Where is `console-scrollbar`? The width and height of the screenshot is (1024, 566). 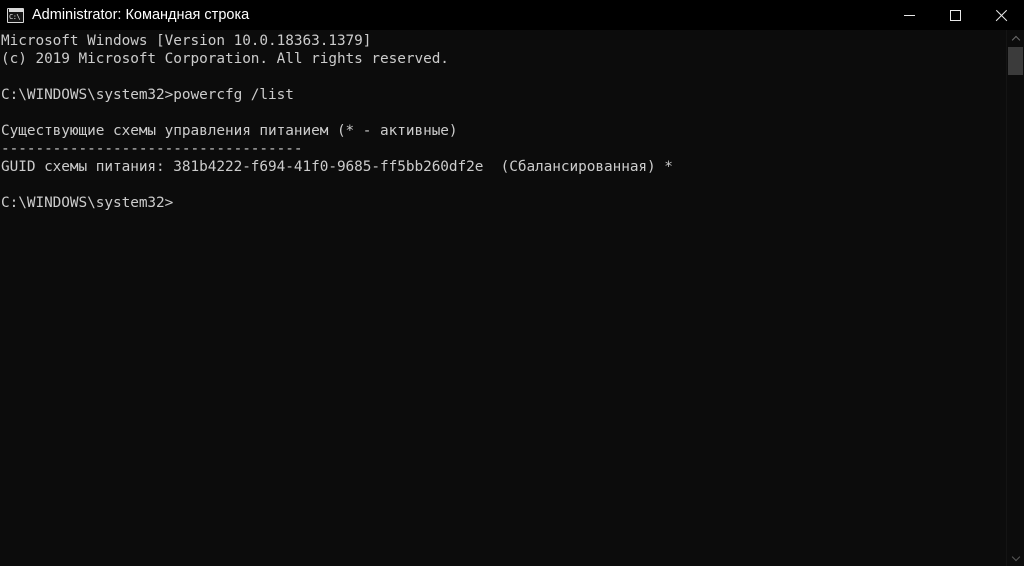 console-scrollbar is located at coordinates (1015, 298).